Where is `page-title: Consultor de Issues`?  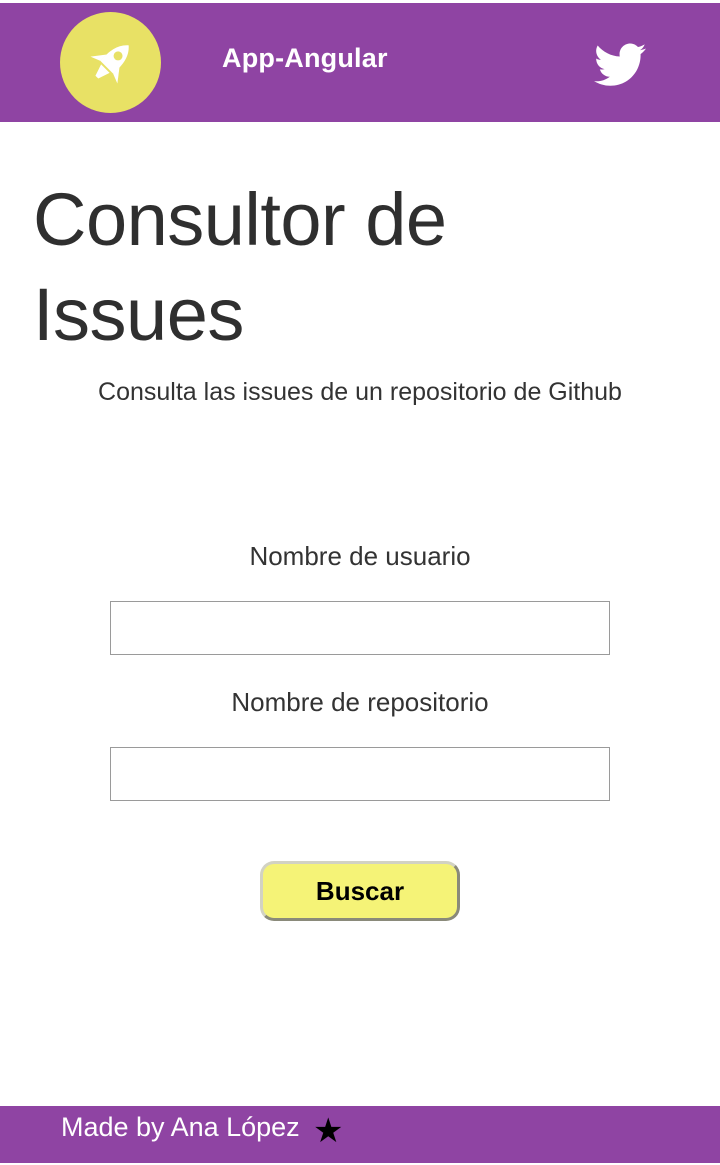 page-title: Consultor de Issues is located at coordinates (240, 267).